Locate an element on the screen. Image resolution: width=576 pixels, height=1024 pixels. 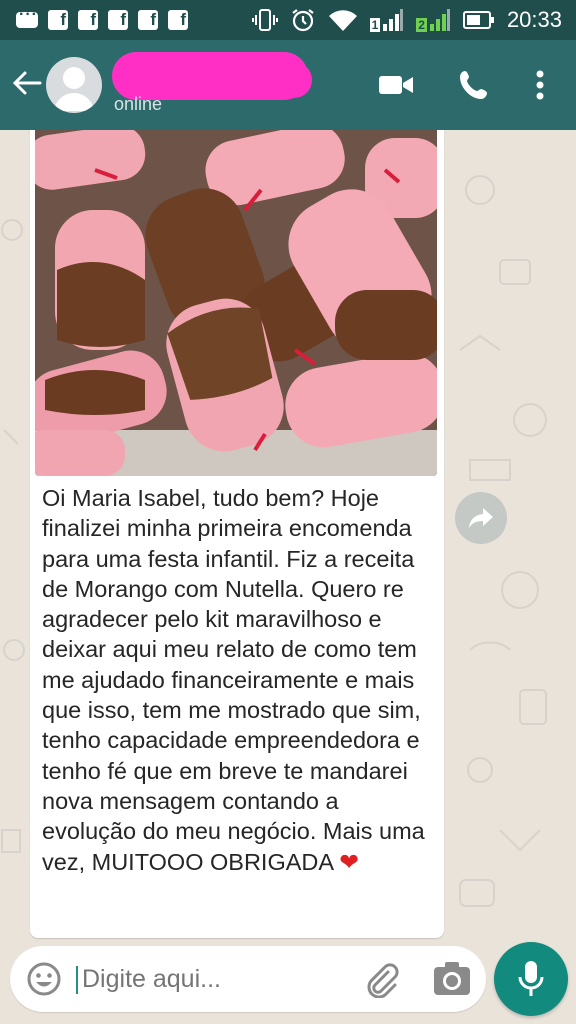
video-call-button is located at coordinates (396, 85).